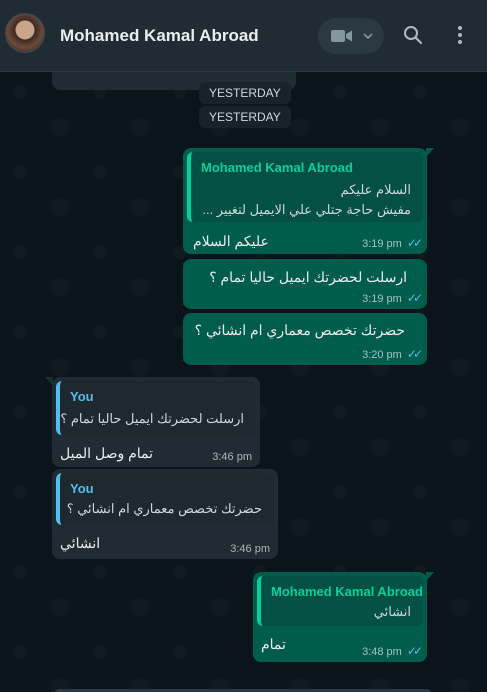 The width and height of the screenshot is (487, 692). Describe the element at coordinates (299, 330) in the screenshot. I see `message-text: حضرتك تخصص معماري ام انشائي ؟` at that location.